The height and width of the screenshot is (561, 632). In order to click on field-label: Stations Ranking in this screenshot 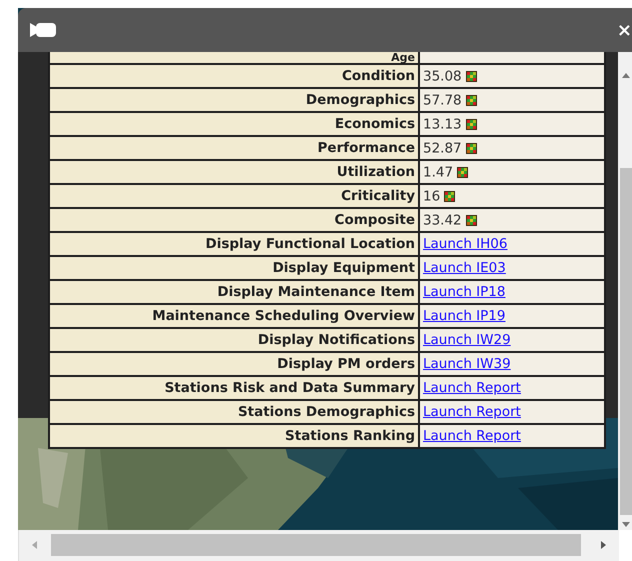, I will do `click(234, 436)`.